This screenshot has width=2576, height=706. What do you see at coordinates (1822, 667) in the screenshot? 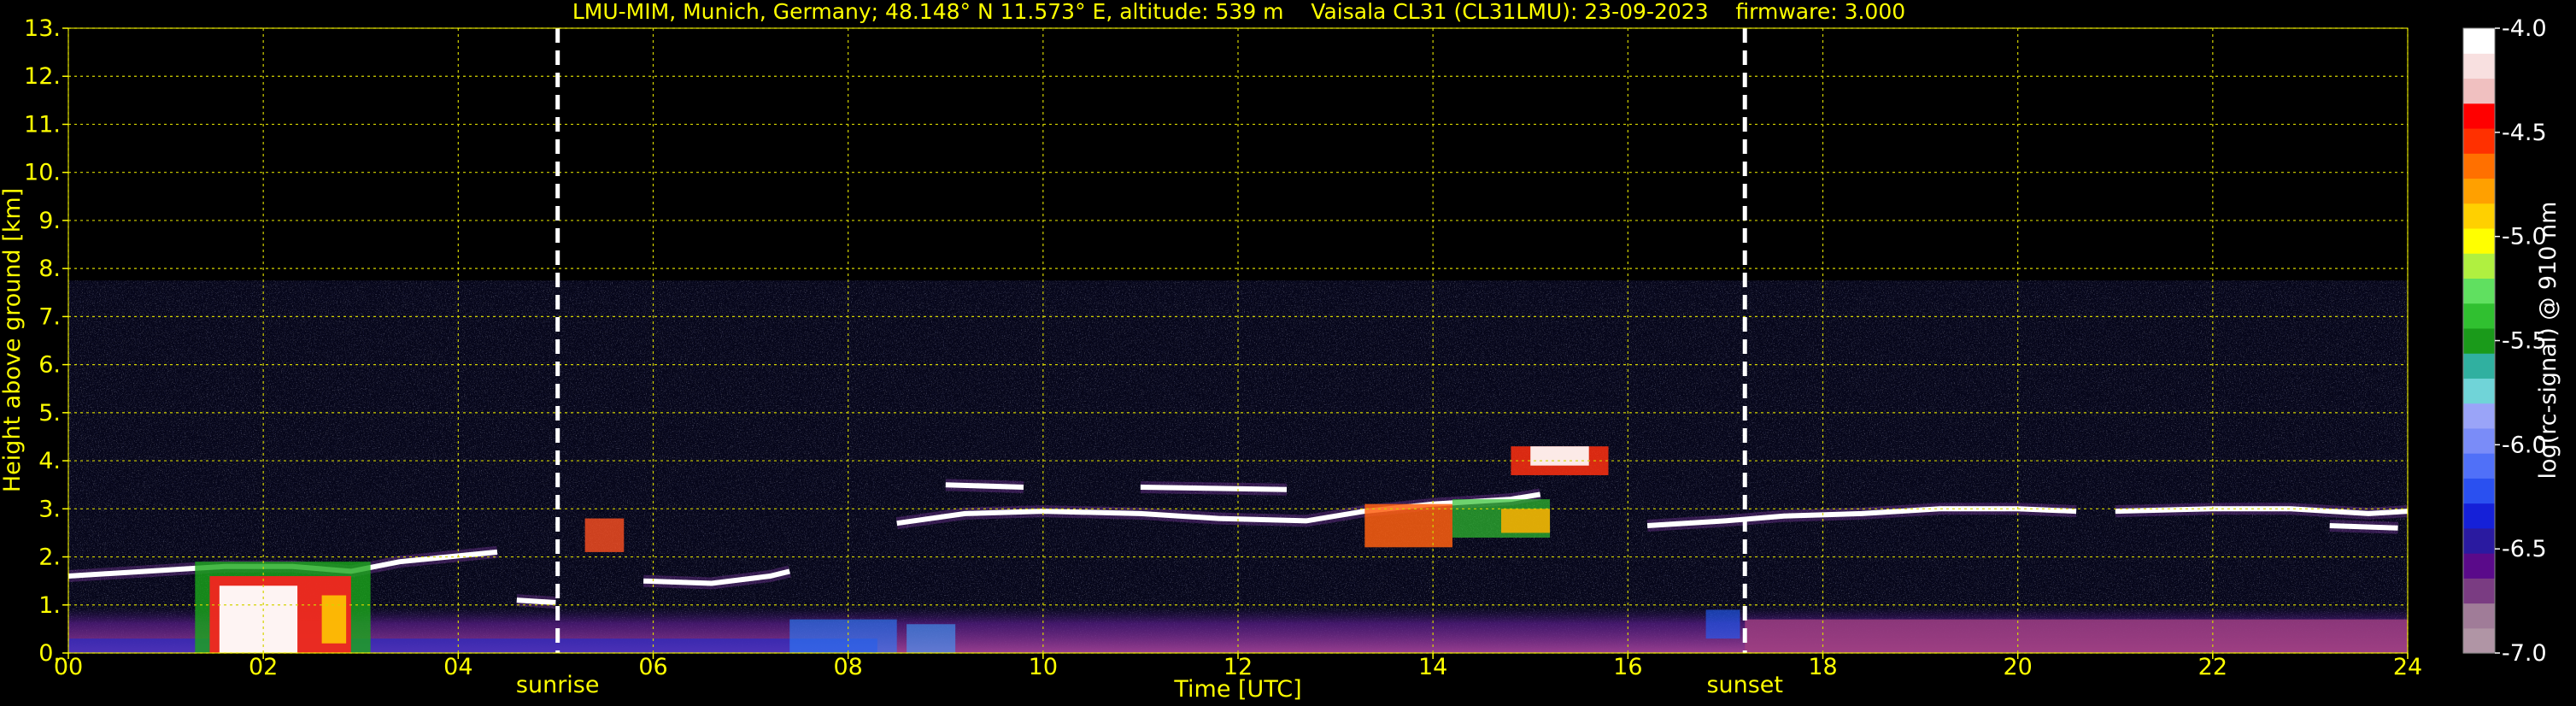
I see `x-tick-label: 18` at bounding box center [1822, 667].